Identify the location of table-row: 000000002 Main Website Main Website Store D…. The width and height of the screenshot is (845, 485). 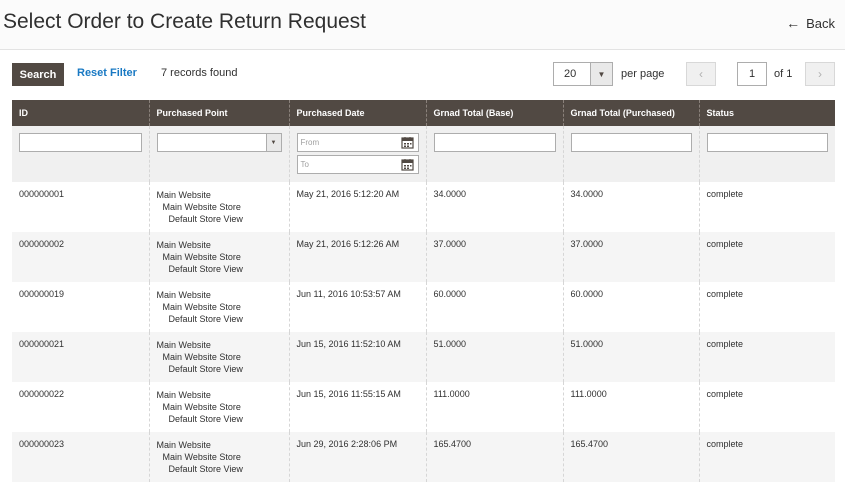
(423, 257).